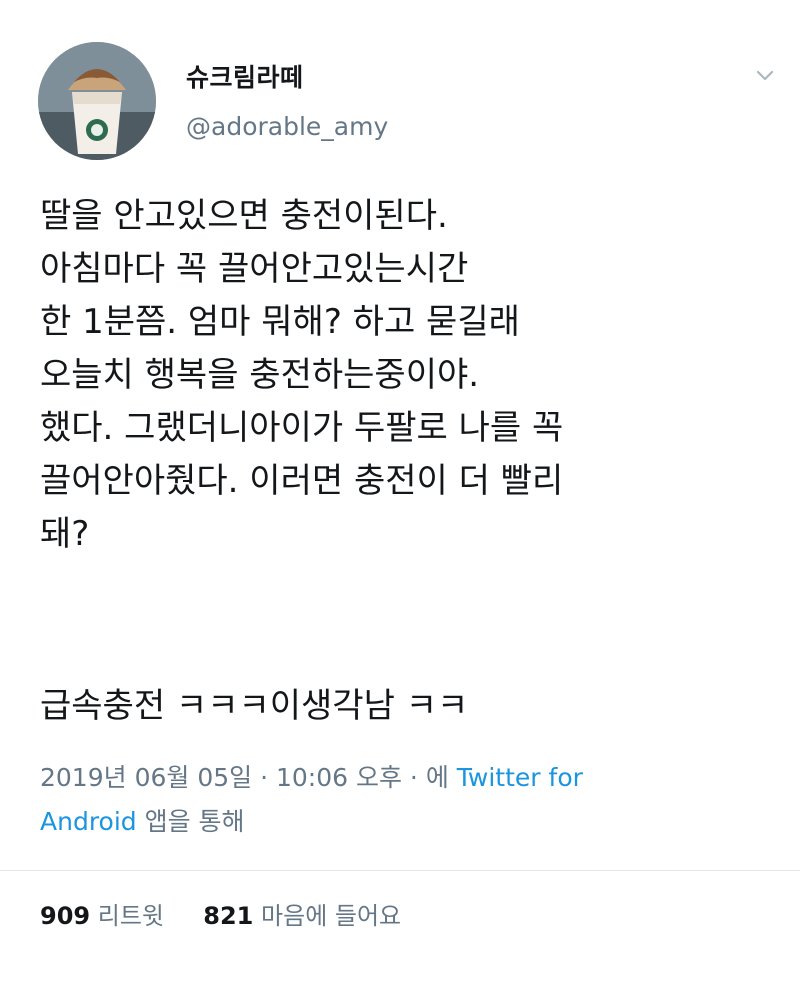 The width and height of the screenshot is (800, 1000). I want to click on tweet-stats: 909 리트윗 821 마음에 들어요, so click(220, 913).